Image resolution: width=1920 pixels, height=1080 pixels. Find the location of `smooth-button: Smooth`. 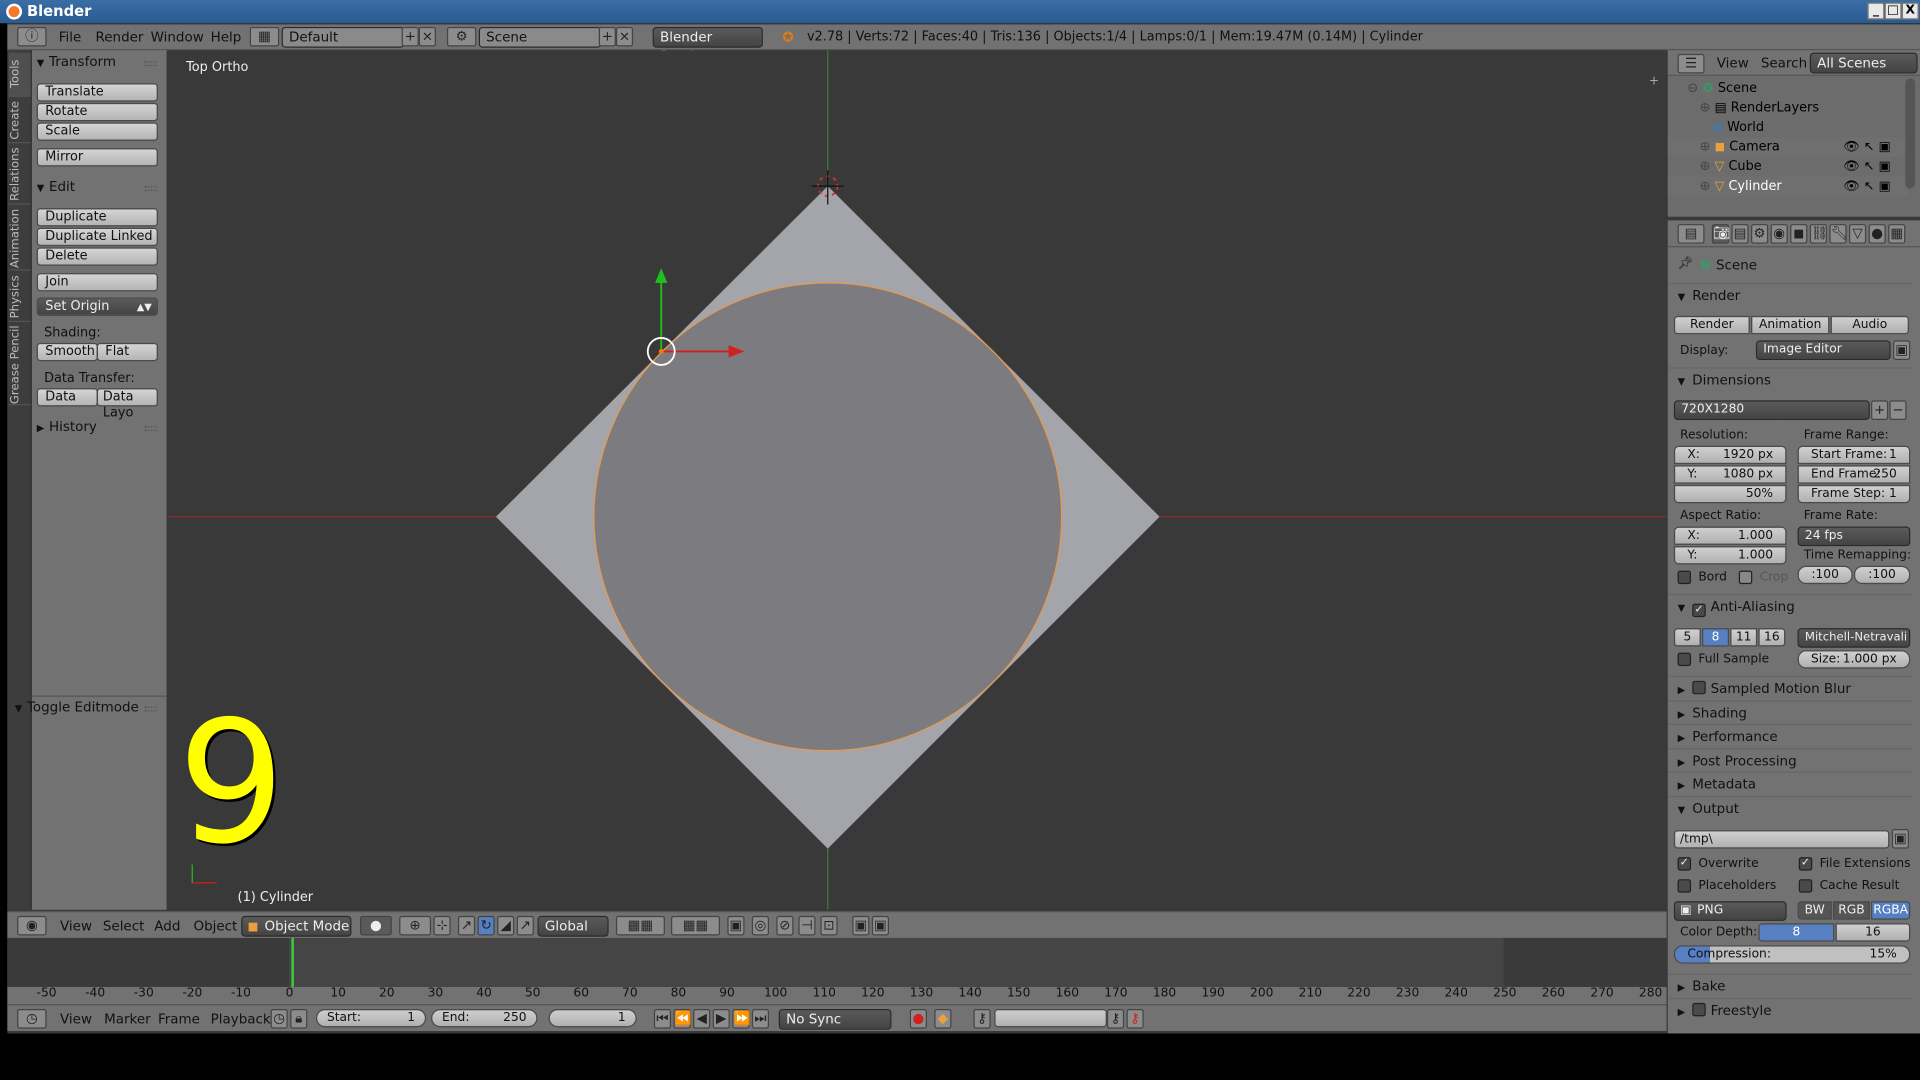

smooth-button: Smooth is located at coordinates (67, 352).